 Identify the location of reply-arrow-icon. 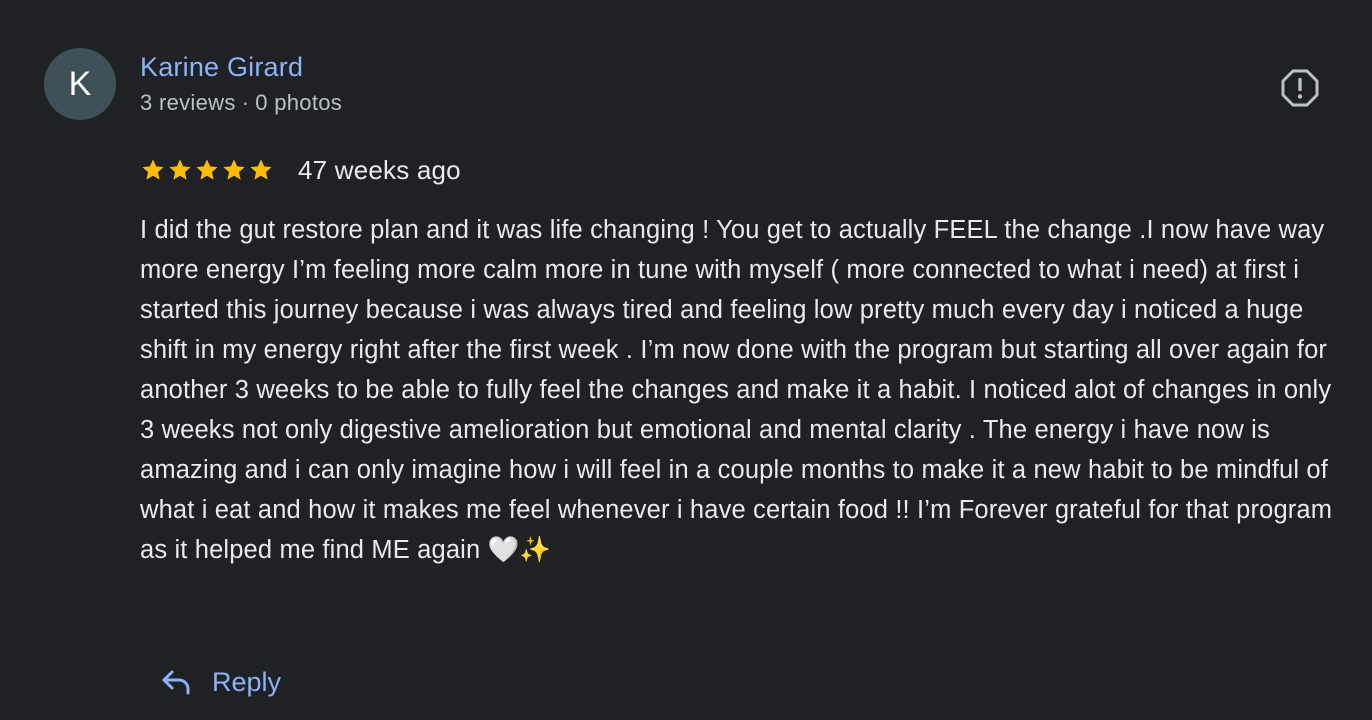
(176, 682).